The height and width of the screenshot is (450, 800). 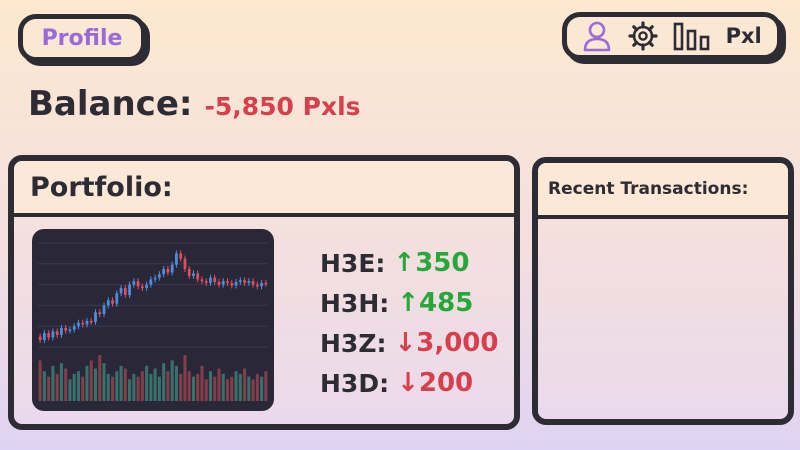 What do you see at coordinates (409, 263) in the screenshot?
I see `holding-row: H3E: ↑350` at bounding box center [409, 263].